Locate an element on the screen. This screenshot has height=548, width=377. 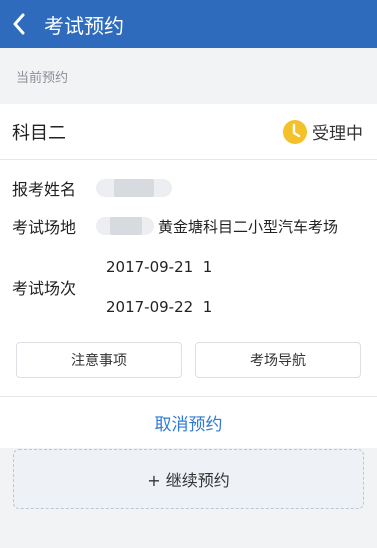
session-list: 2017-09-21 1 2017-09-22 1 is located at coordinates (159, 287).